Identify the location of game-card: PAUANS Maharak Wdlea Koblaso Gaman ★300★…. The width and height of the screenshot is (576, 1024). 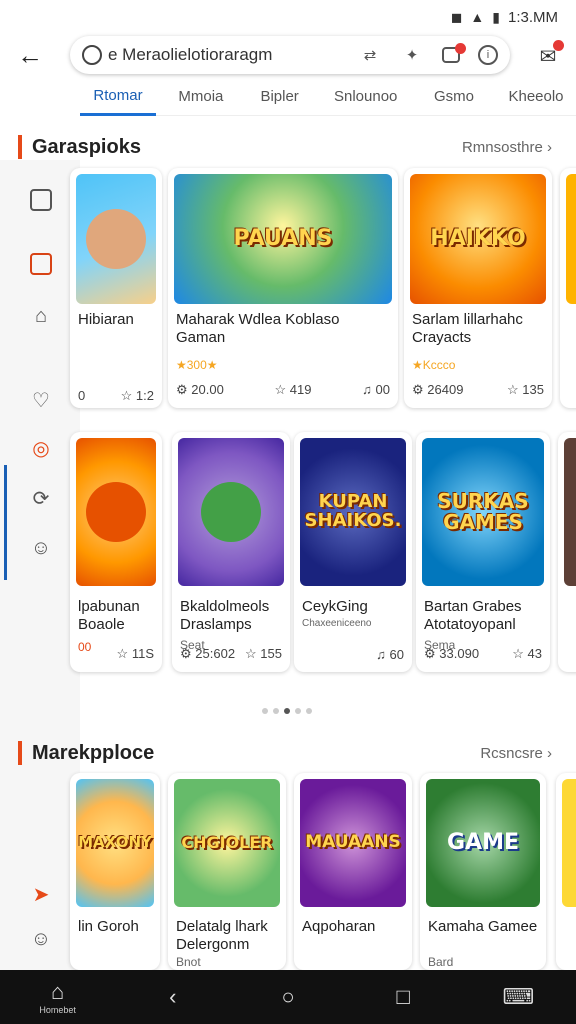
(283, 288).